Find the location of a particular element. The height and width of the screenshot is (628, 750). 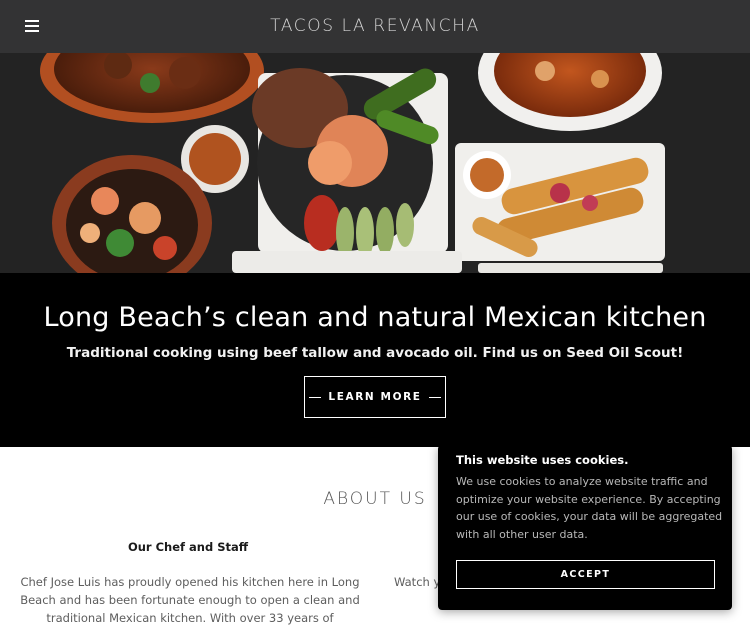

site-header: TACOS LA REVANCHA is located at coordinates (375, 26).